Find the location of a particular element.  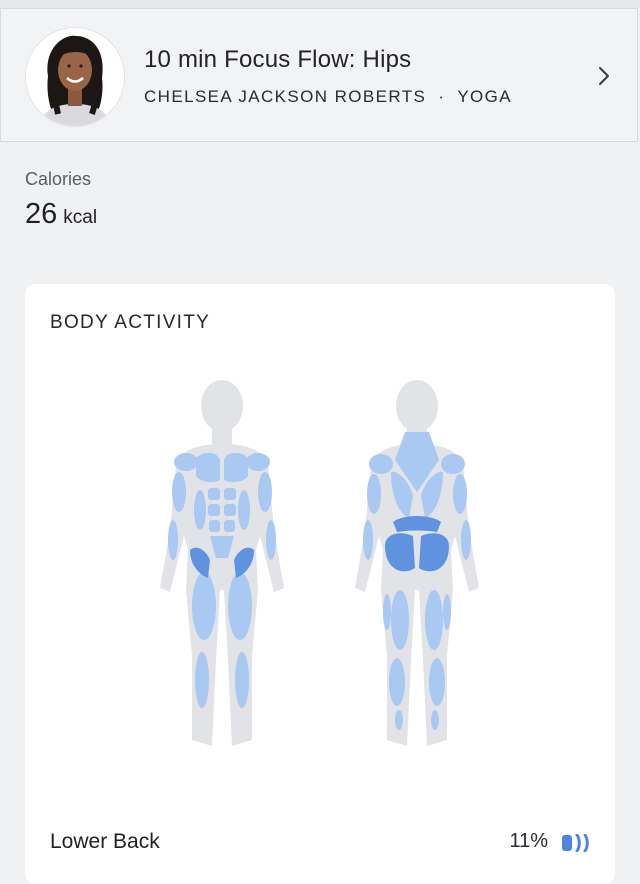

calories-number: 26 is located at coordinates (41, 214).